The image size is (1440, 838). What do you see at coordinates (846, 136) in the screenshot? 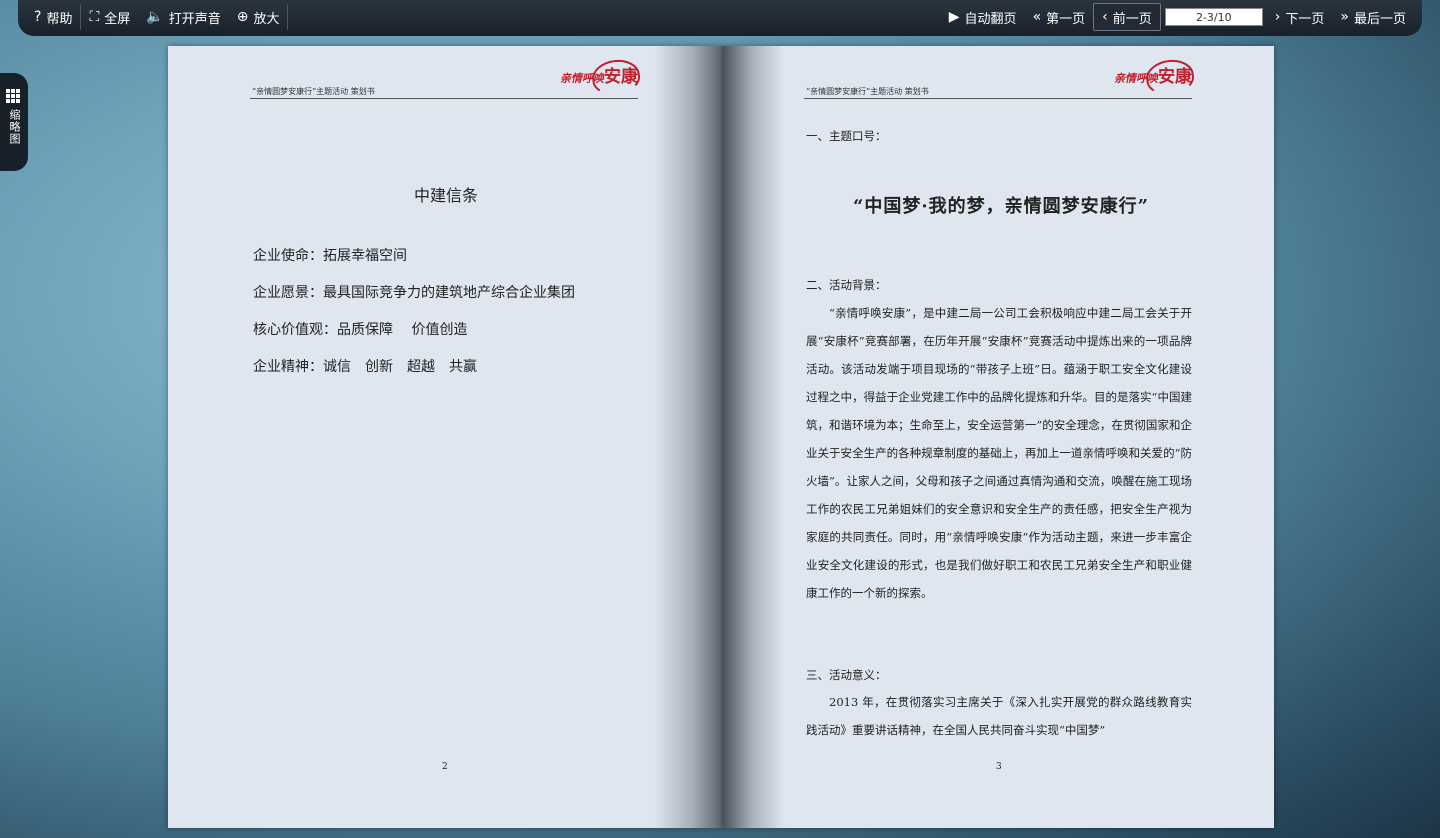
I see `section-heading: 一、主题口号：` at bounding box center [846, 136].